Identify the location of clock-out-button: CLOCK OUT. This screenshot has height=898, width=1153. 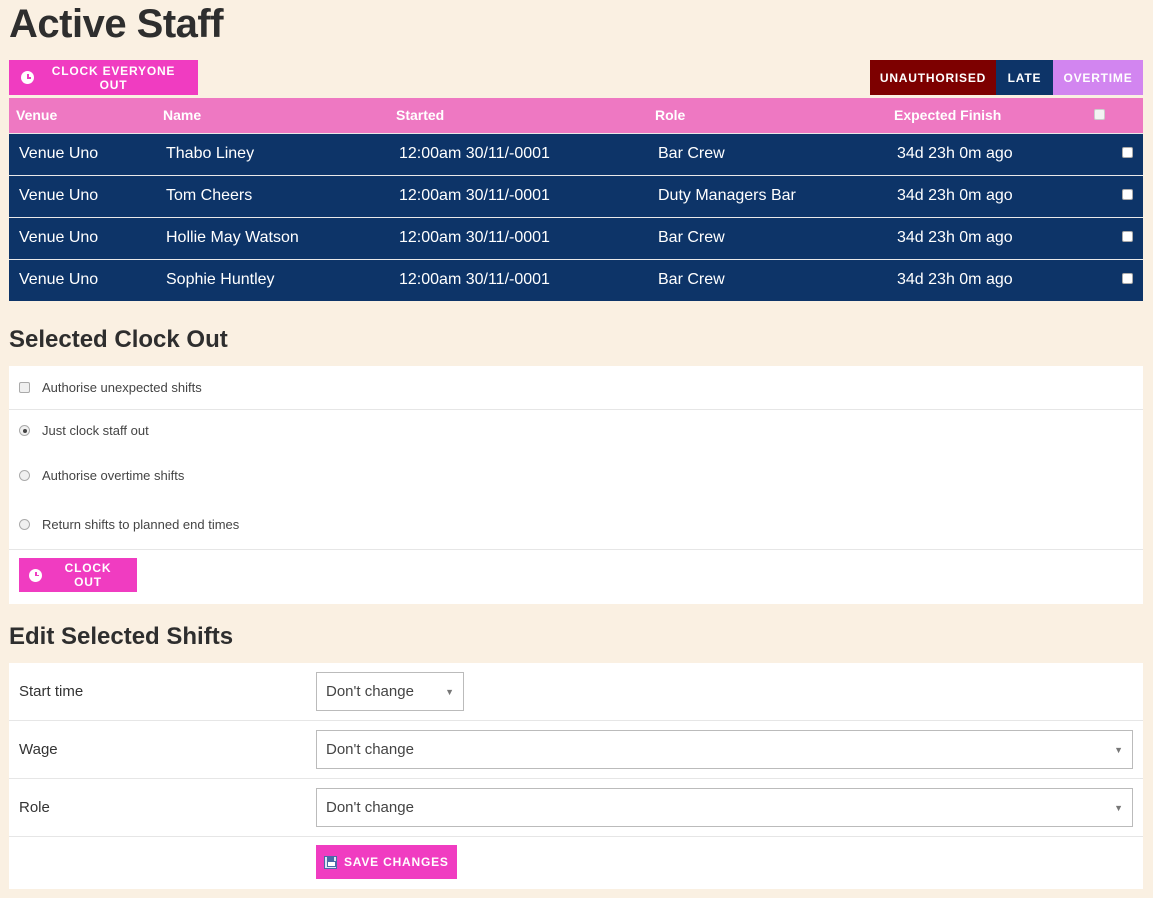
(78, 575).